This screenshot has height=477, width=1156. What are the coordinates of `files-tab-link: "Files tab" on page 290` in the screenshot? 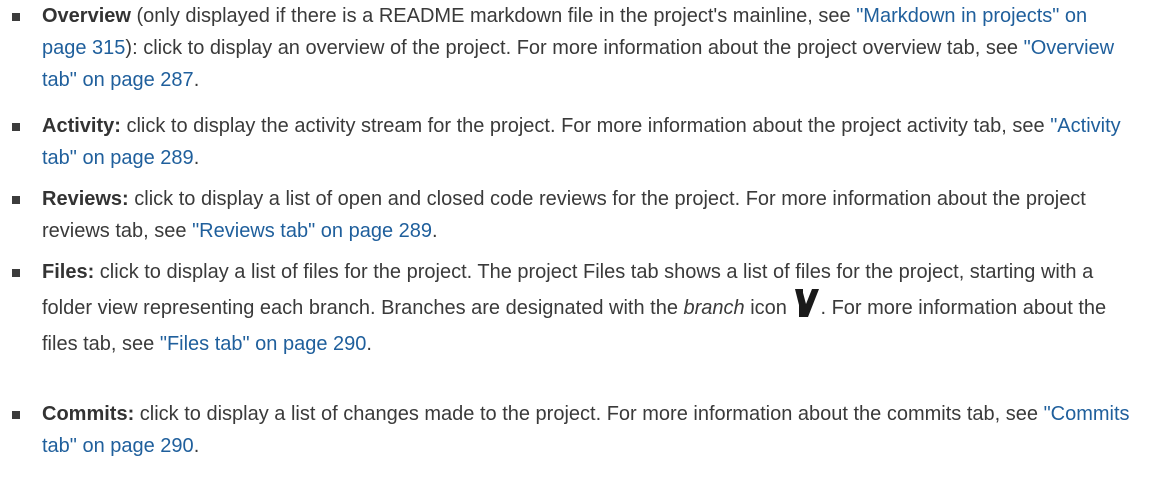 It's located at (263, 344).